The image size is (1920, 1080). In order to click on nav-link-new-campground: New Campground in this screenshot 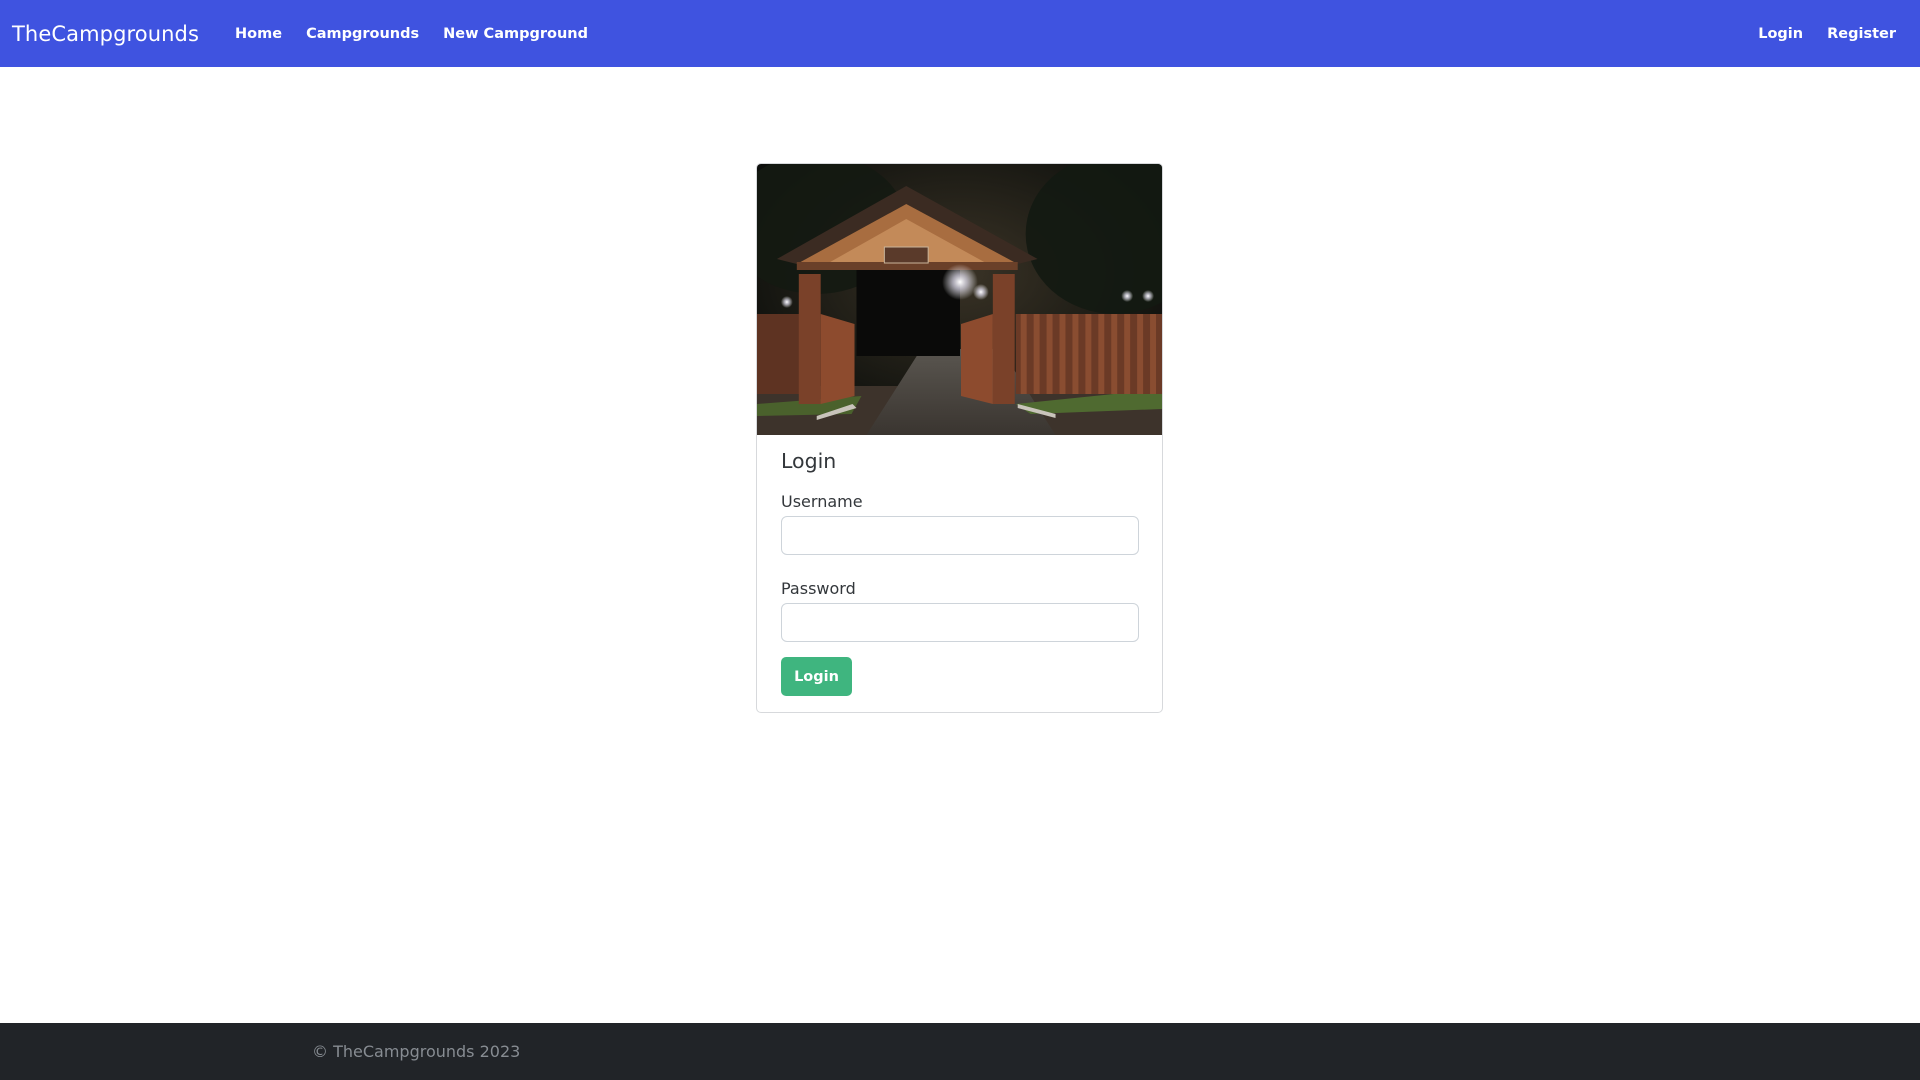, I will do `click(515, 34)`.